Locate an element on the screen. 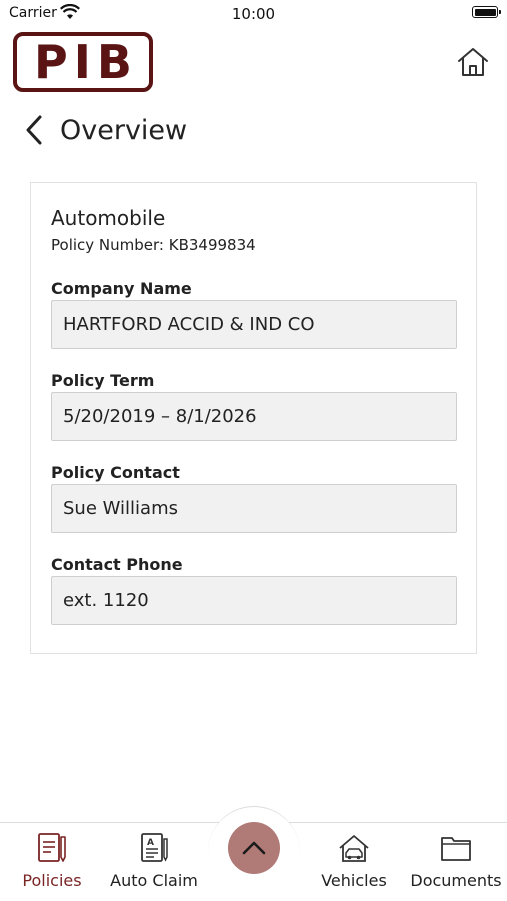  pib-logo: PIB is located at coordinates (83, 62).